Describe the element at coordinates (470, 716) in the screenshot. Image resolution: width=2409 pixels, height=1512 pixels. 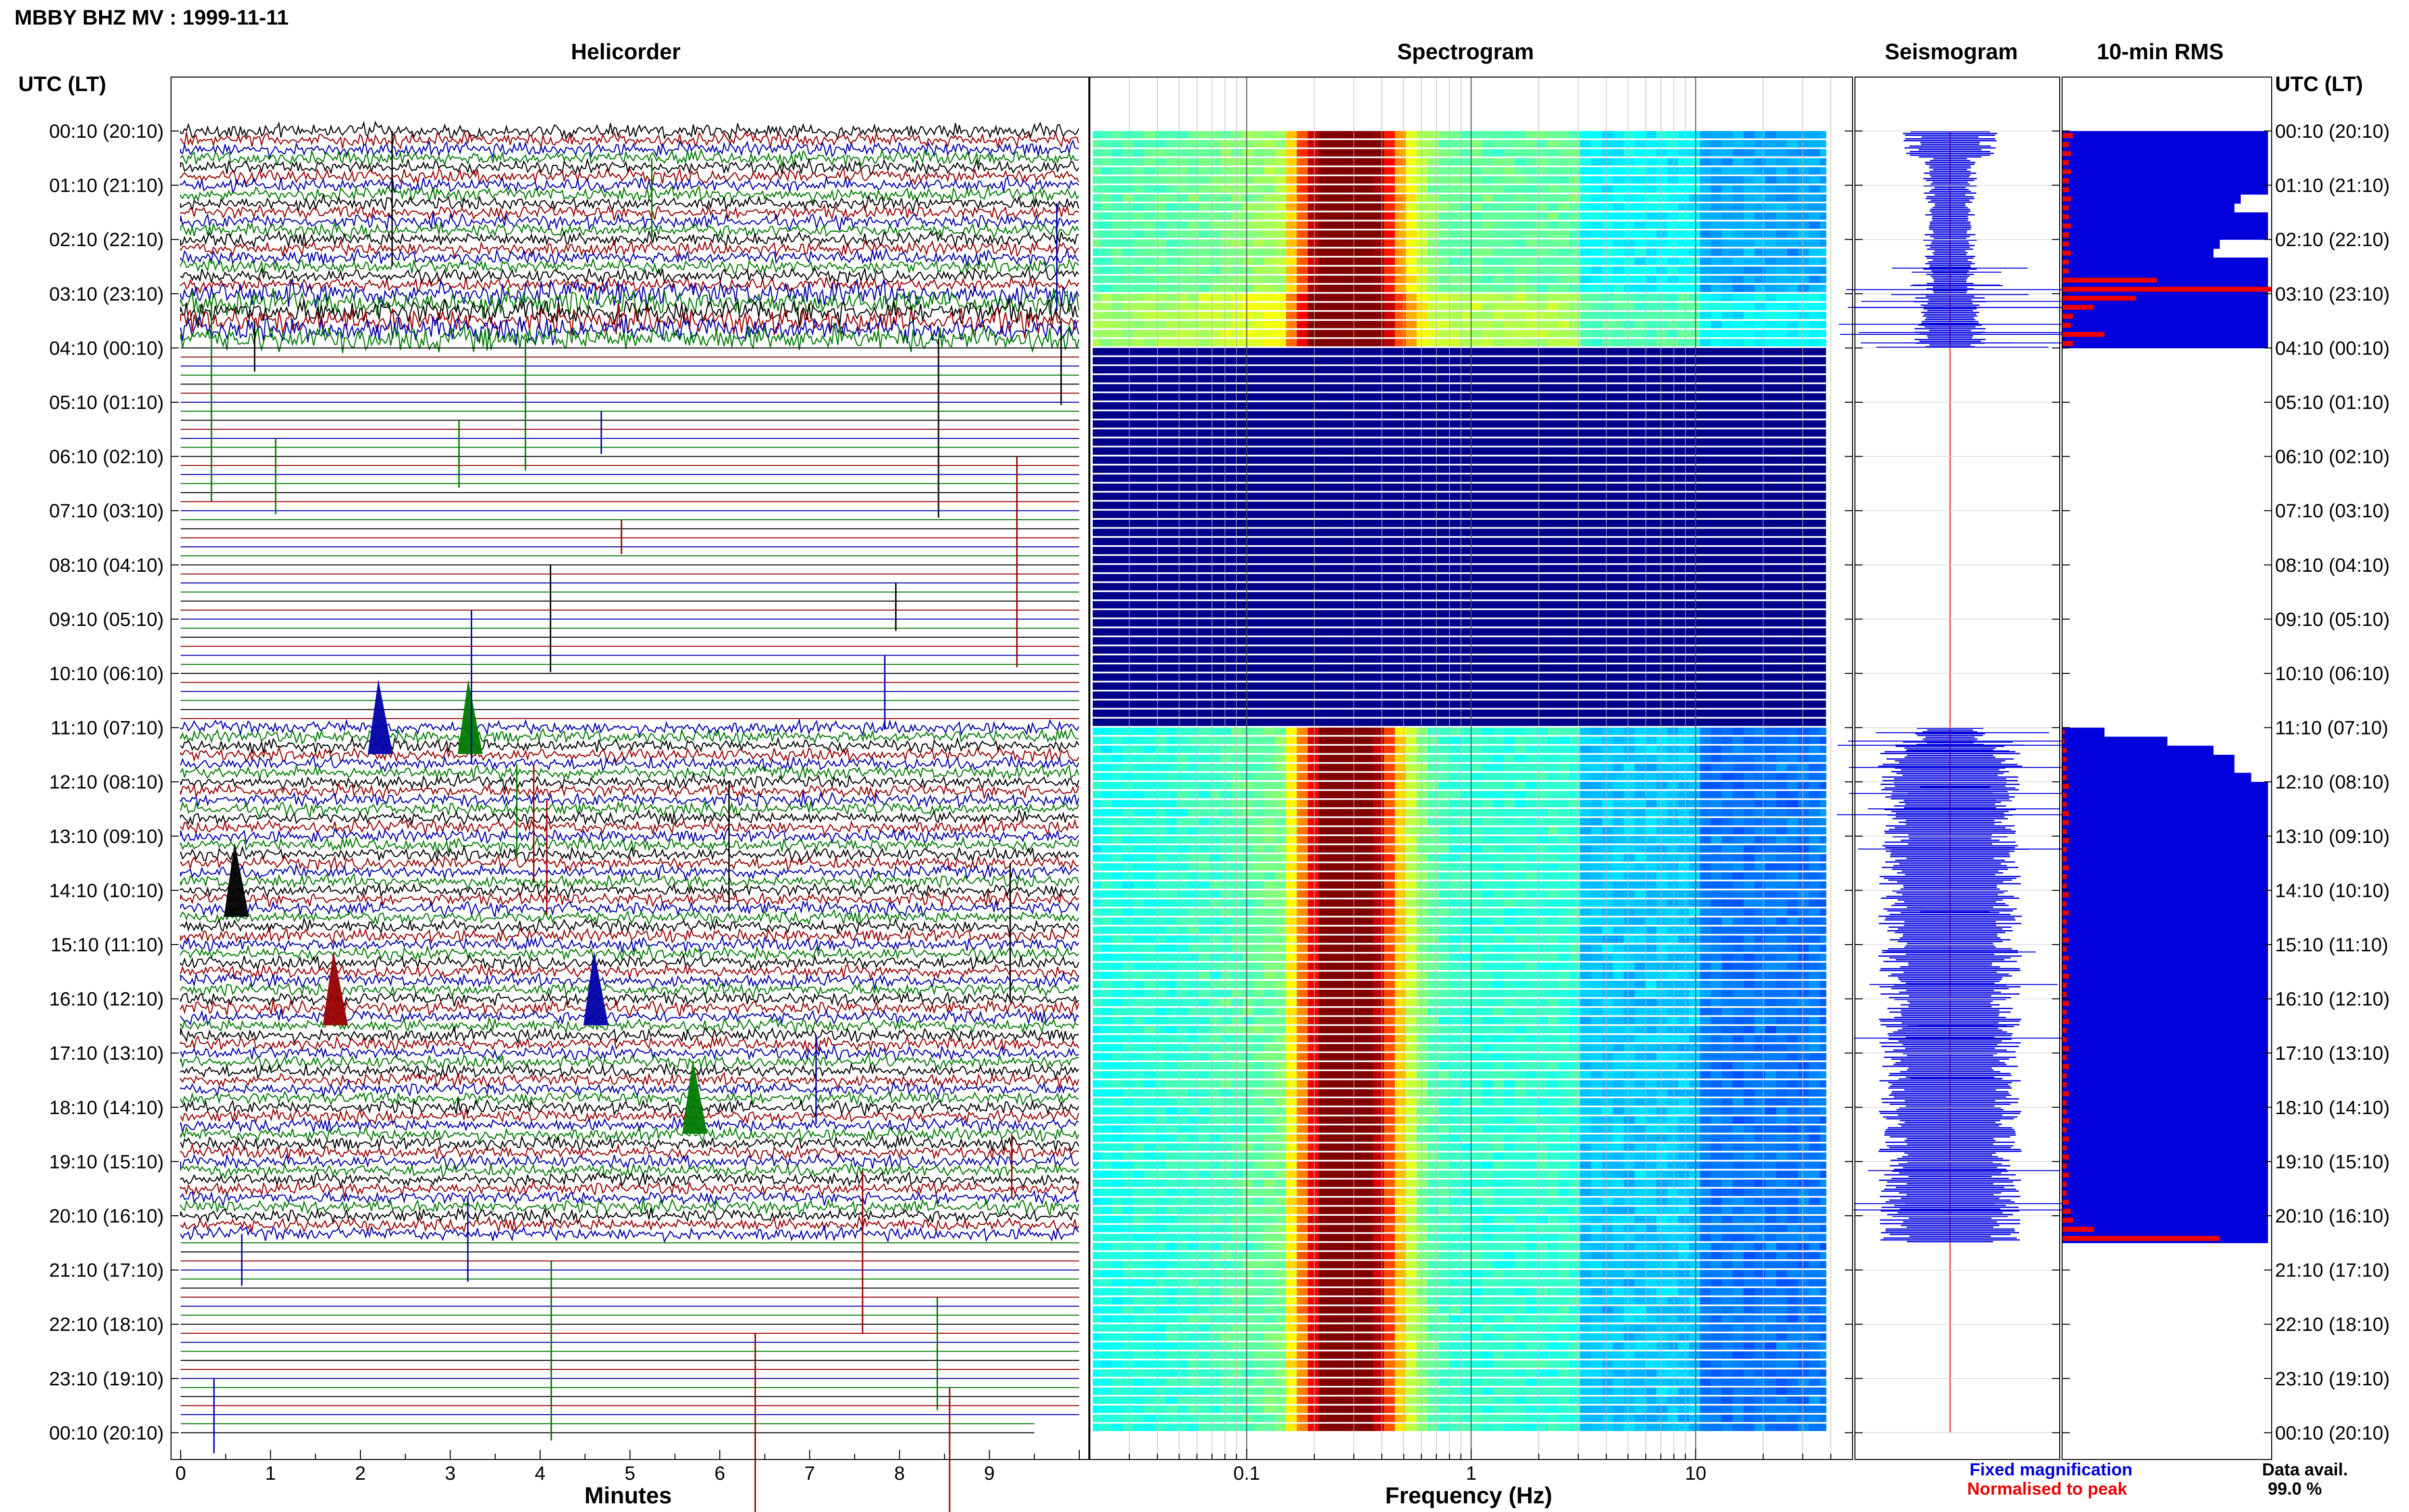
I see `helicorder-event` at that location.